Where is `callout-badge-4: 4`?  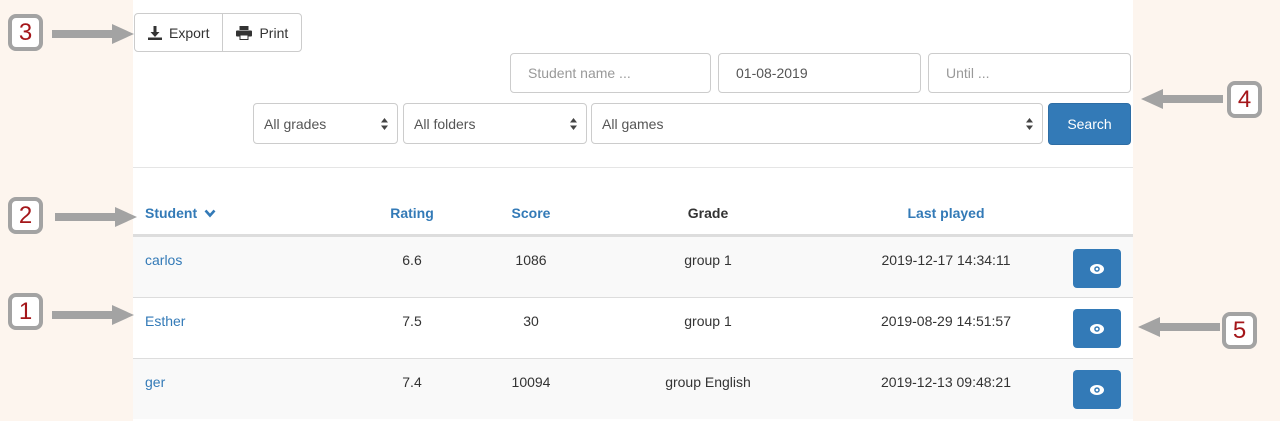
callout-badge-4: 4 is located at coordinates (1244, 99).